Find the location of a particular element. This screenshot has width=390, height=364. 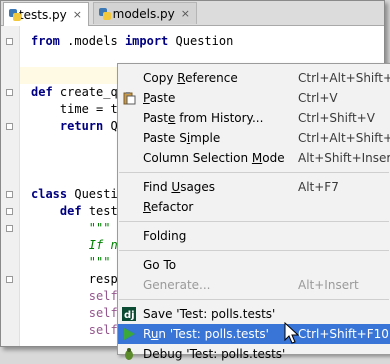

code-line: def test_ is located at coordinates (78, 211).